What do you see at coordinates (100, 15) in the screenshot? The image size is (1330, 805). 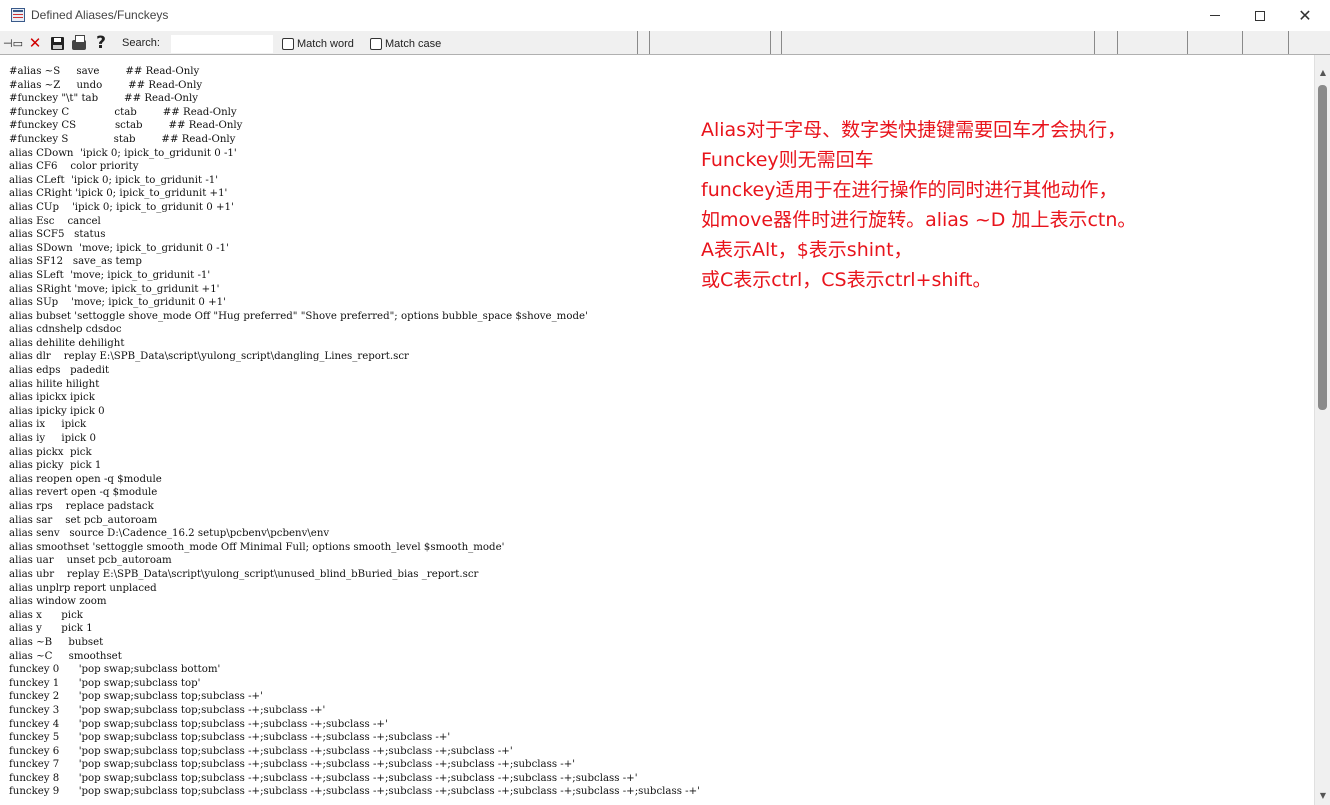 I see `window-title: Defined Aliases/Funckeys` at bounding box center [100, 15].